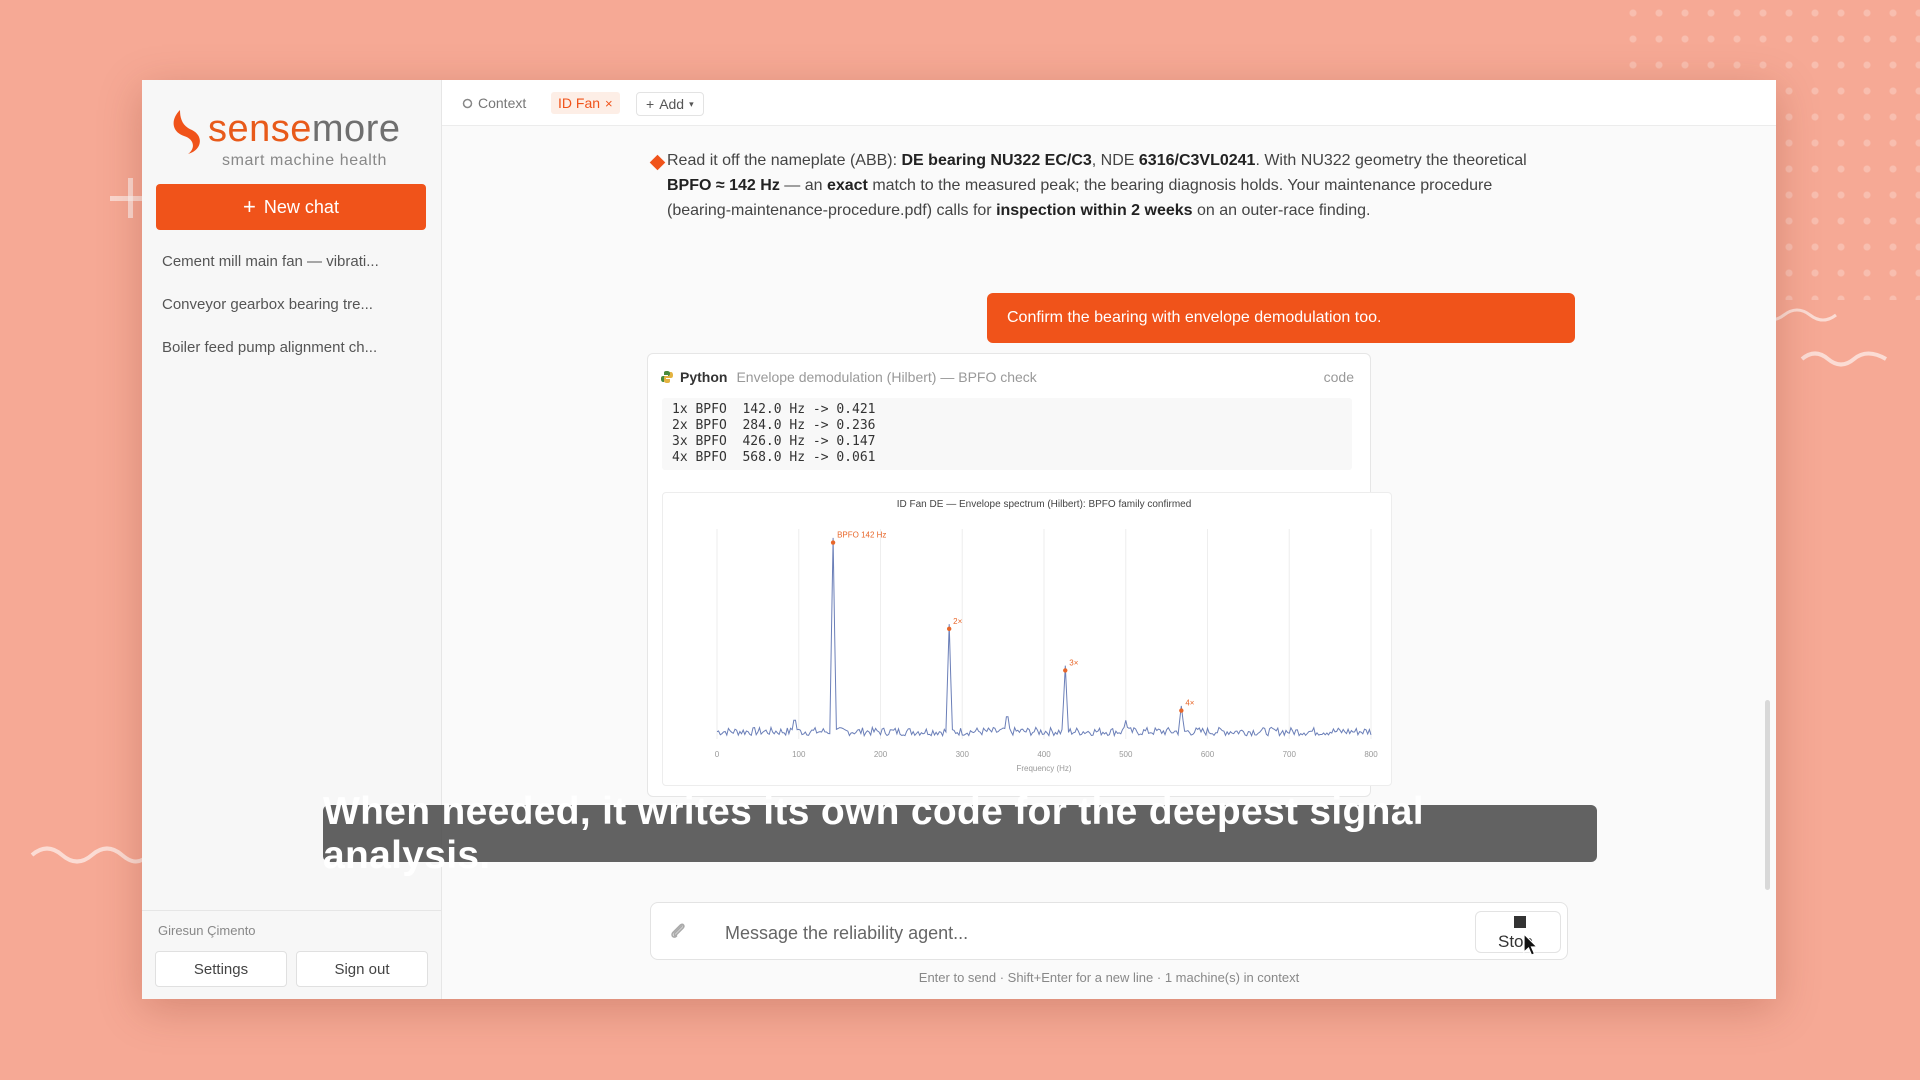  I want to click on stop-button: Stop, so click(1518, 932).